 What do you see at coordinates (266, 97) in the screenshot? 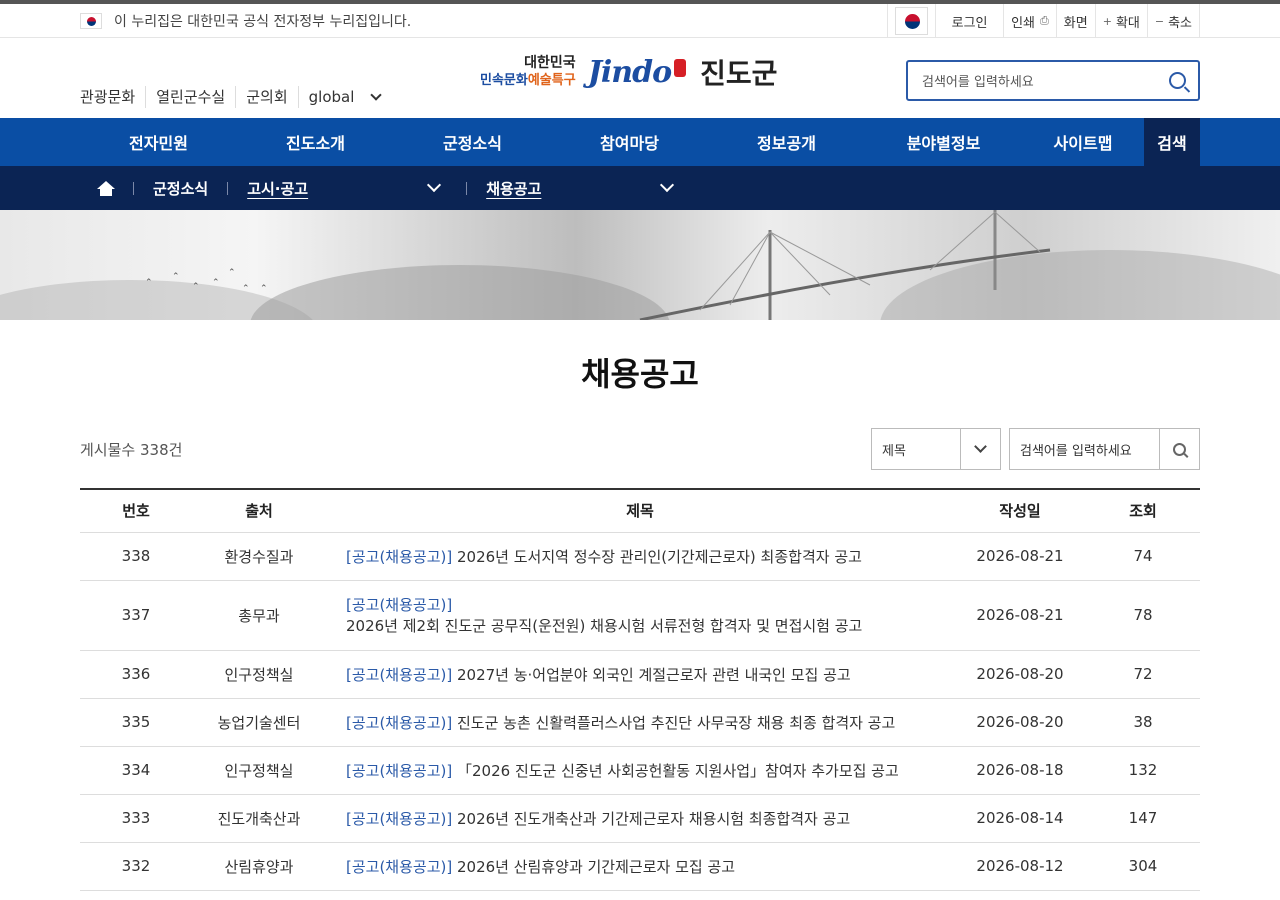
I see `util-link-council: 군의회` at bounding box center [266, 97].